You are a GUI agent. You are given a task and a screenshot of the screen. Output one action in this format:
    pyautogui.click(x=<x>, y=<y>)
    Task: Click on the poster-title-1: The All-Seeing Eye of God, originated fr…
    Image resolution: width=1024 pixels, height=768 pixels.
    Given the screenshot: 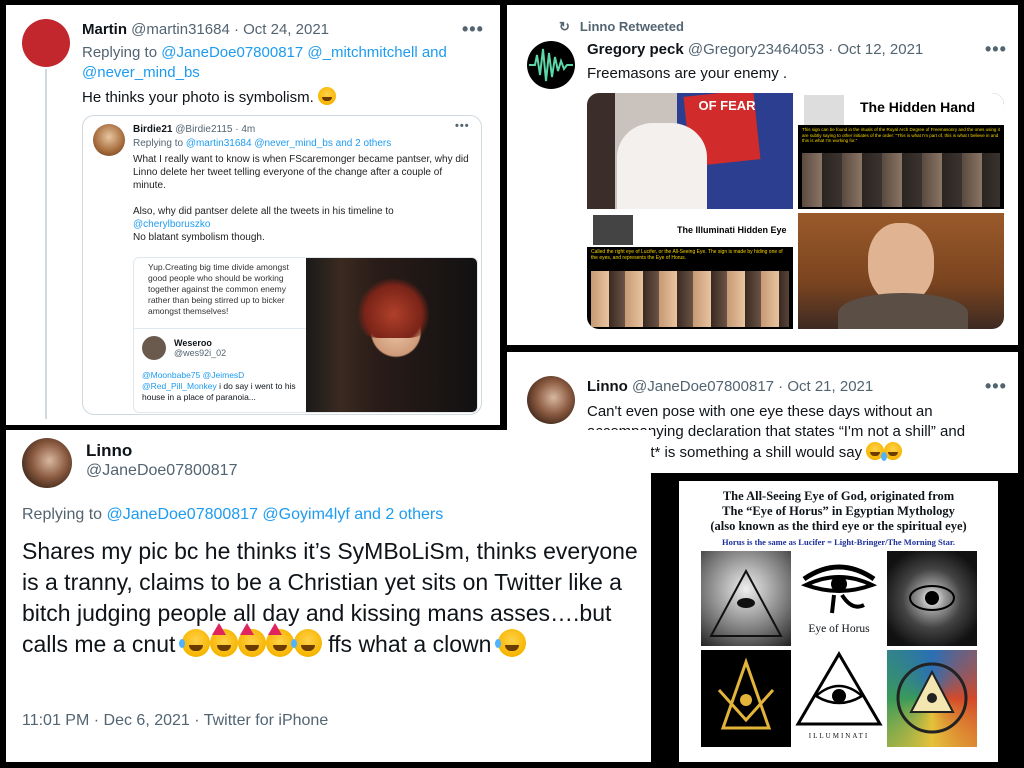 What is the action you would take?
    pyautogui.click(x=838, y=496)
    